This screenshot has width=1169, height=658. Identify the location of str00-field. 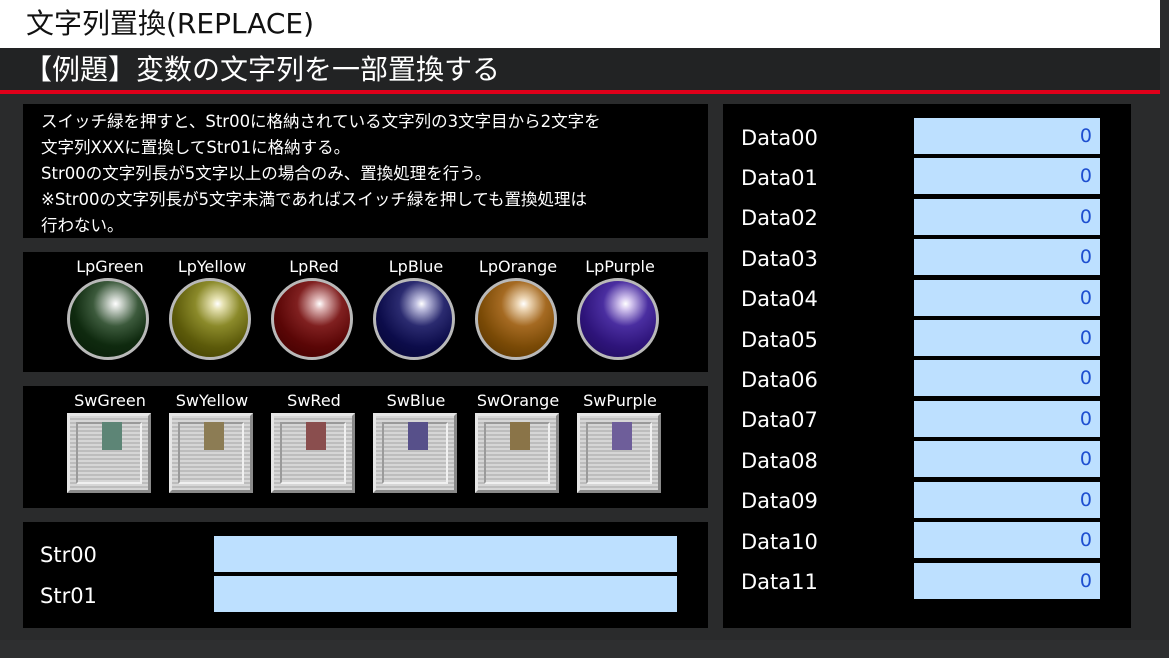
(445, 554).